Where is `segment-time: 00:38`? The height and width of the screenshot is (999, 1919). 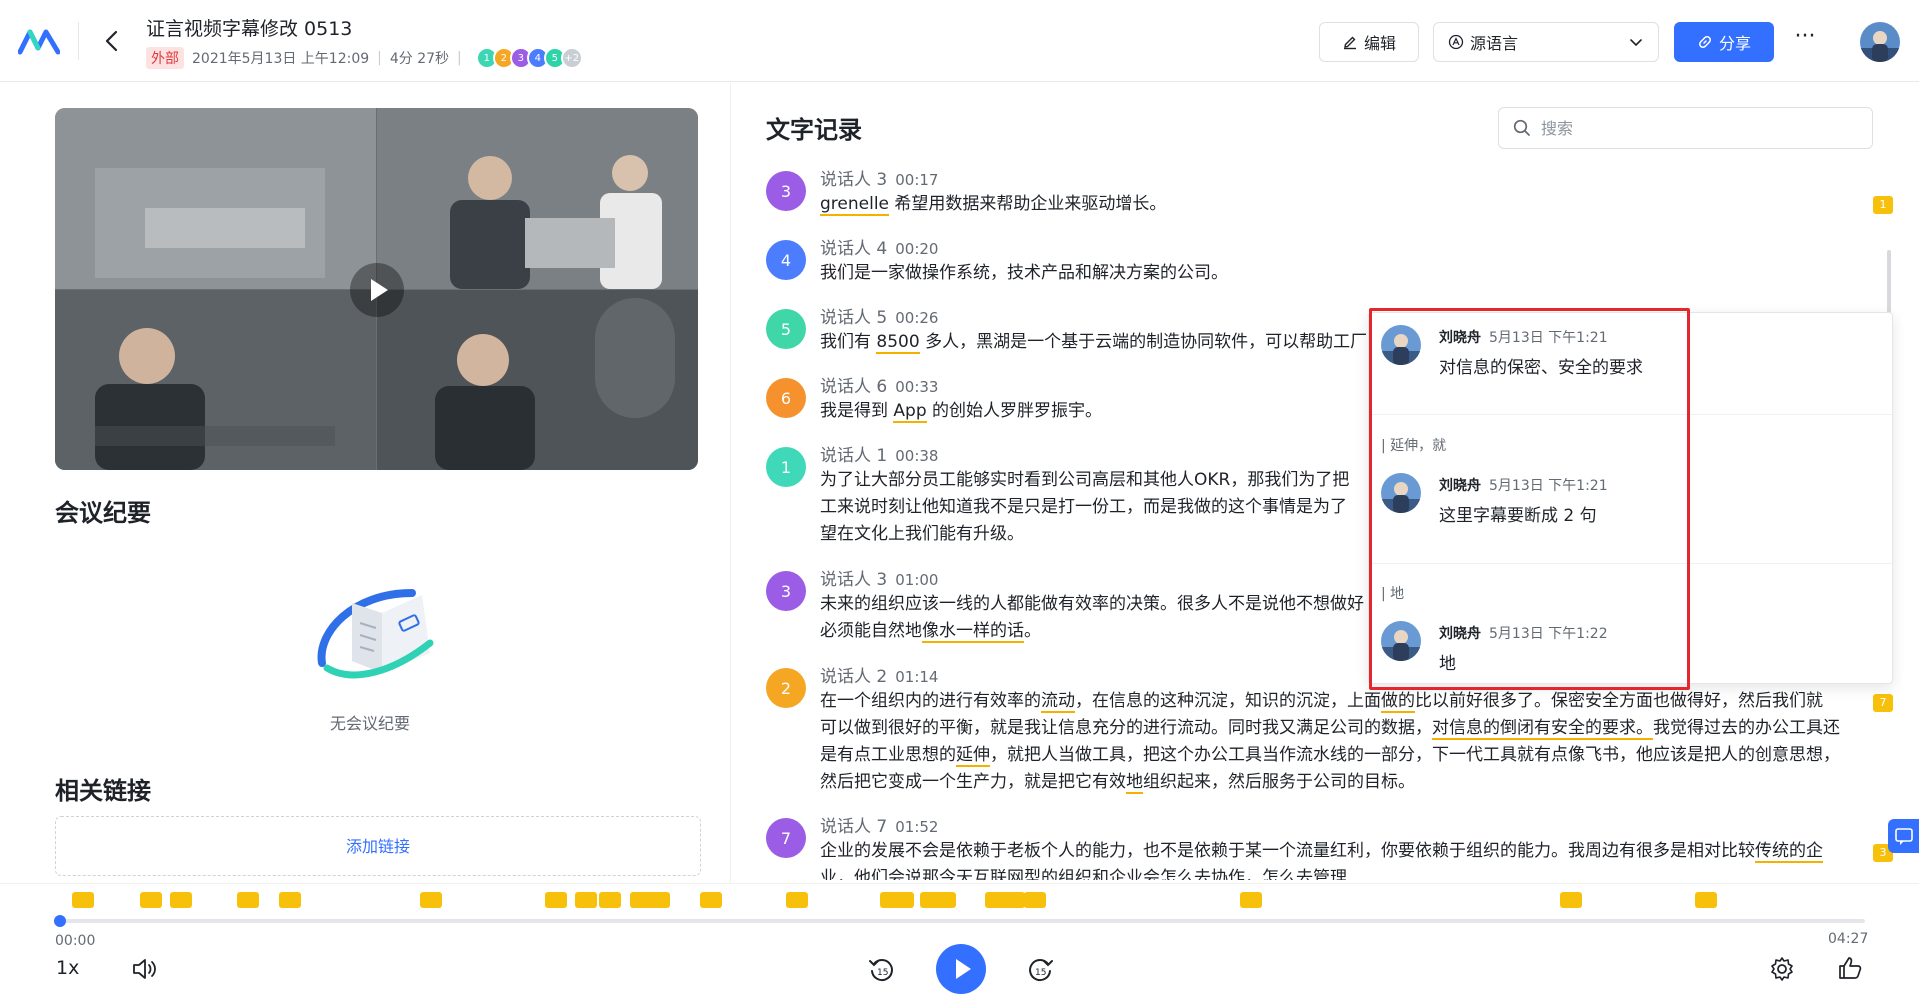 segment-time: 00:38 is located at coordinates (916, 456).